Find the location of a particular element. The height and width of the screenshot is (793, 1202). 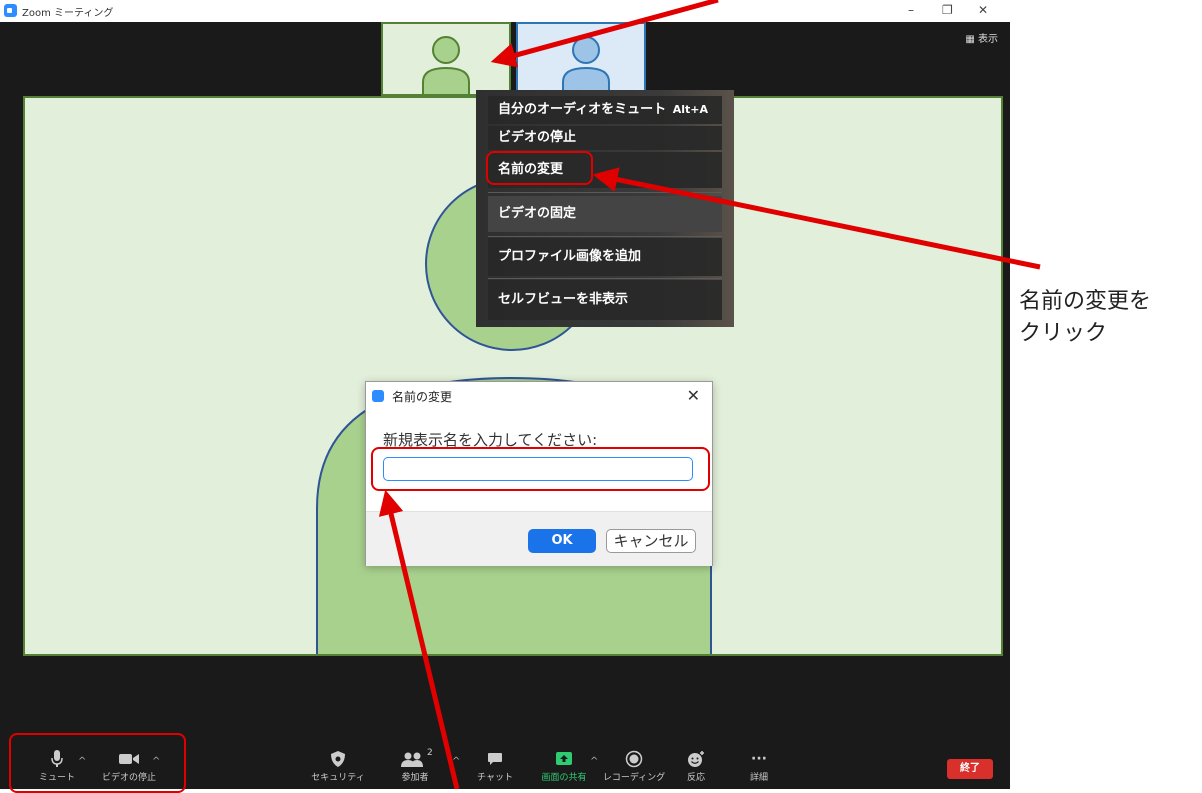

menu-shortcut: Alt+A is located at coordinates (690, 109).